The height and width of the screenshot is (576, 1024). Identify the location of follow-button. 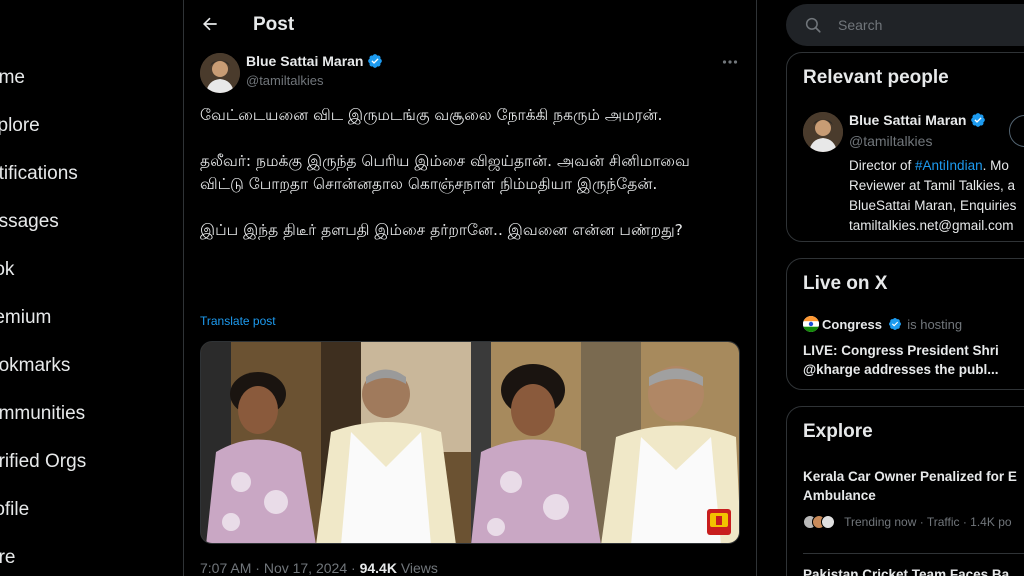
(1016, 131).